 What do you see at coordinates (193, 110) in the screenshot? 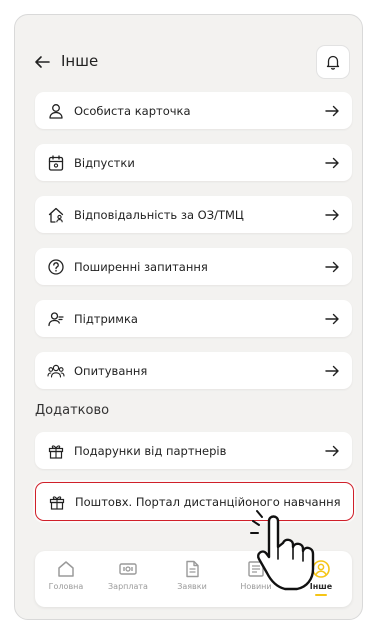
I see `menu-item-personal-card: Особиста карточка` at bounding box center [193, 110].